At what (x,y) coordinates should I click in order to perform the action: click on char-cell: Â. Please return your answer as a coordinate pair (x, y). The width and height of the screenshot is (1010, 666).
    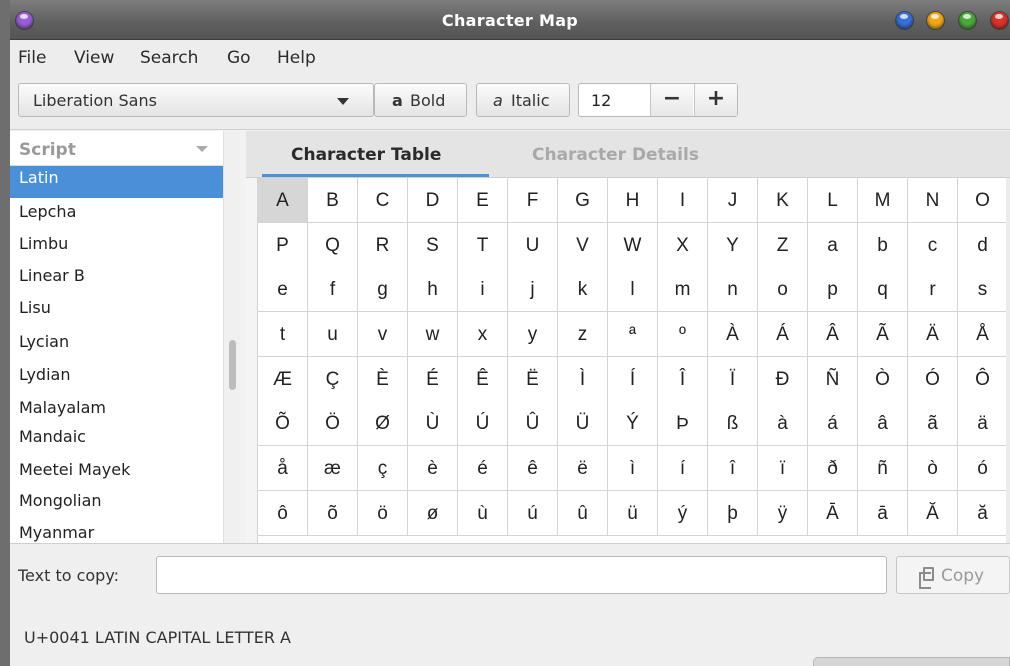
    Looking at the image, I should click on (833, 334).